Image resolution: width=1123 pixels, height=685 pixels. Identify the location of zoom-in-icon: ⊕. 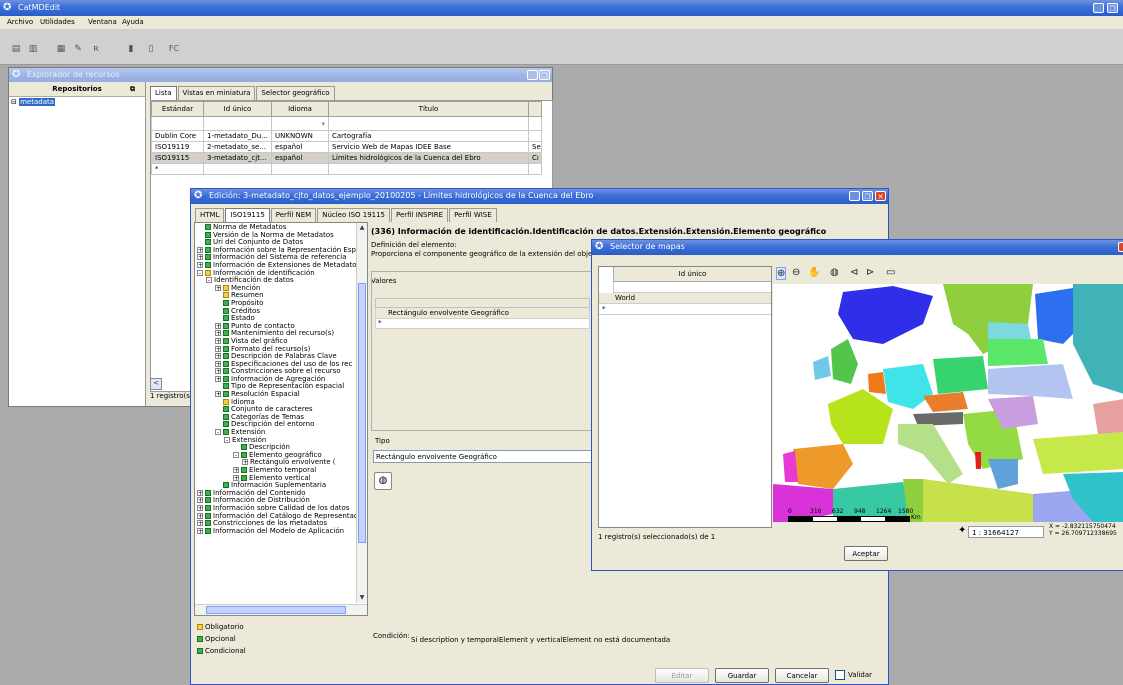
(781, 273).